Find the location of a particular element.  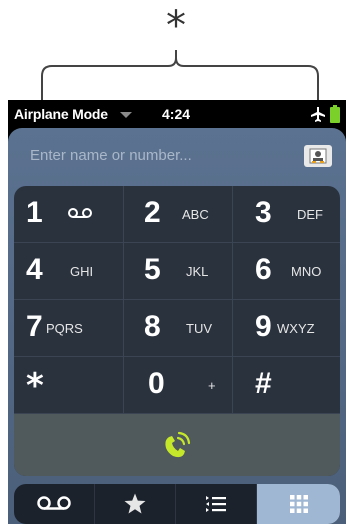

favorites-star-icon is located at coordinates (135, 503).